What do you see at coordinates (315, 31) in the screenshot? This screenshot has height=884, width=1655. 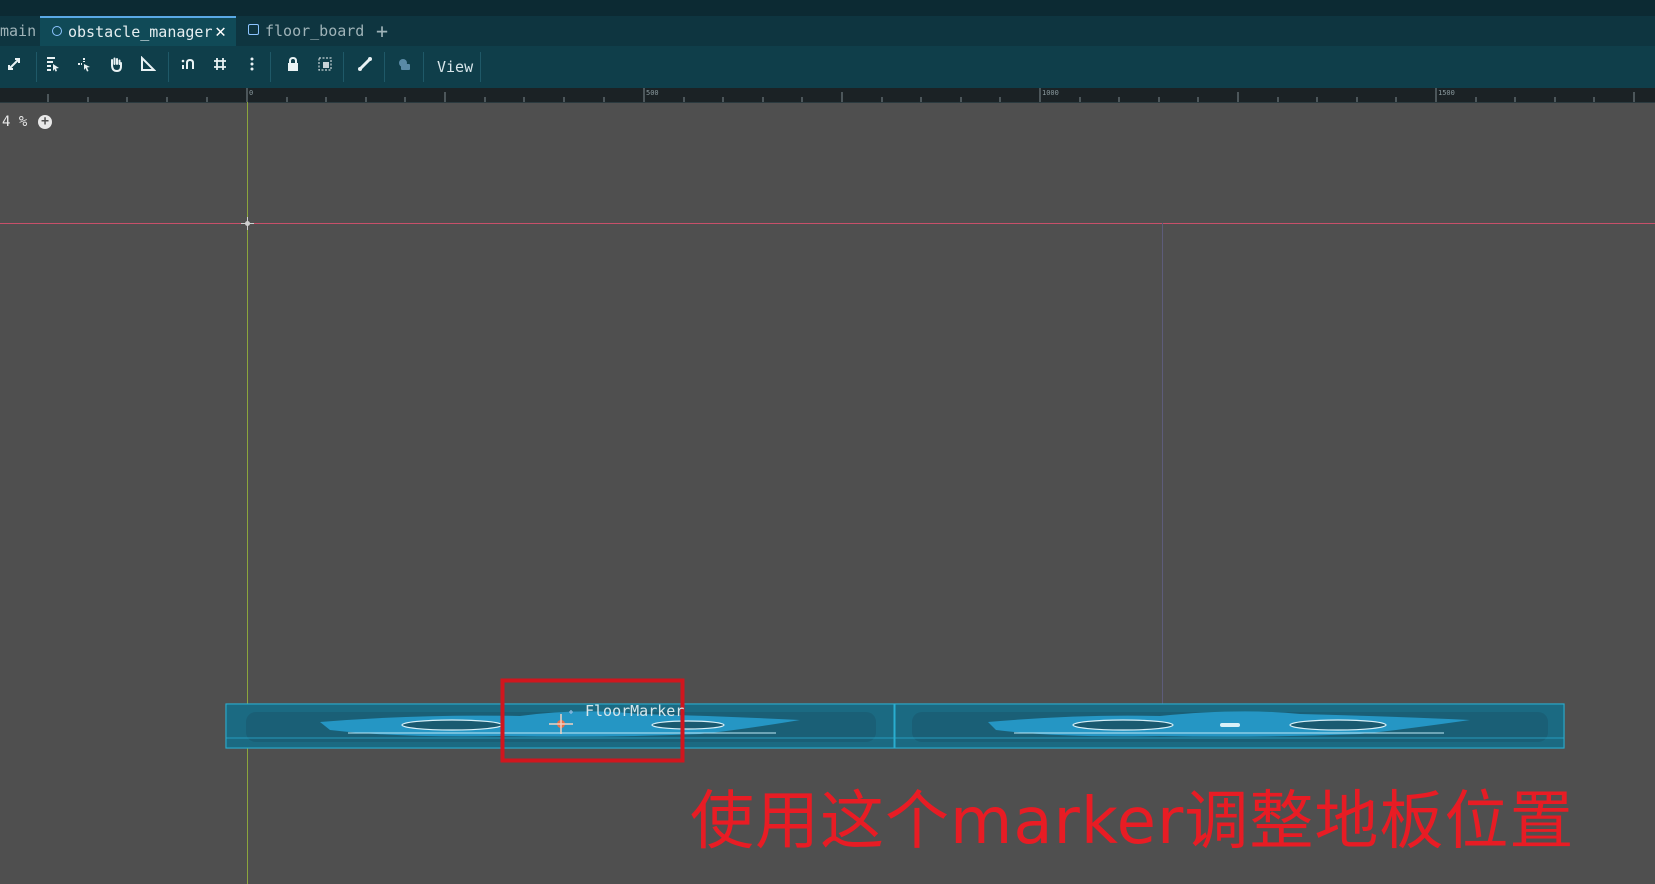 I see `tab-label: floor_board` at bounding box center [315, 31].